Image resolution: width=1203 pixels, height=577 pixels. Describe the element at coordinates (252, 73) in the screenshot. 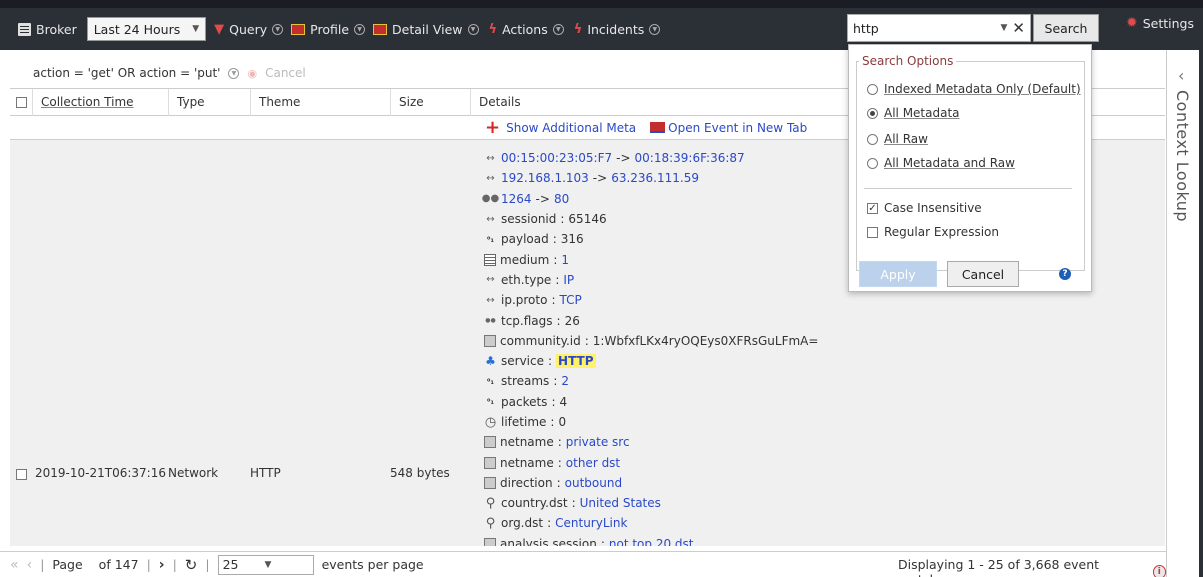

I see `cancel-icon: ◉` at that location.